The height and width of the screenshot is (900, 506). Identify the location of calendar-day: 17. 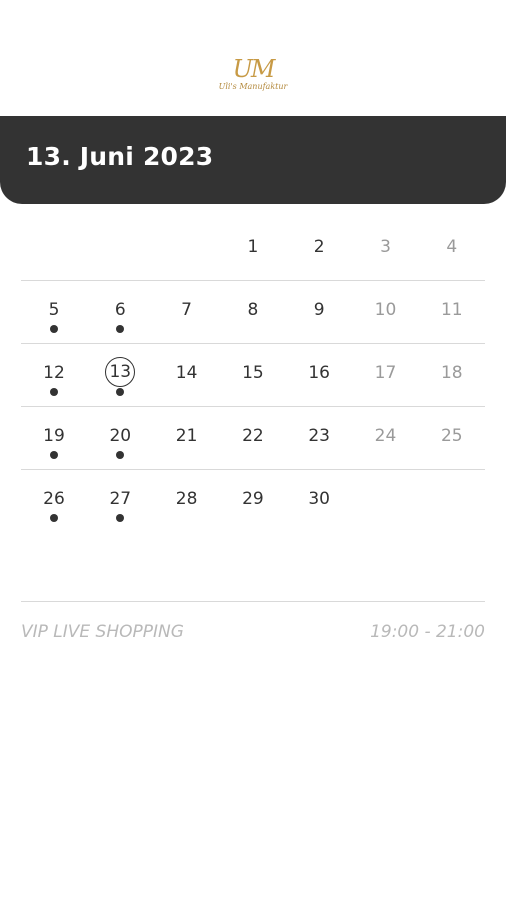
(386, 375).